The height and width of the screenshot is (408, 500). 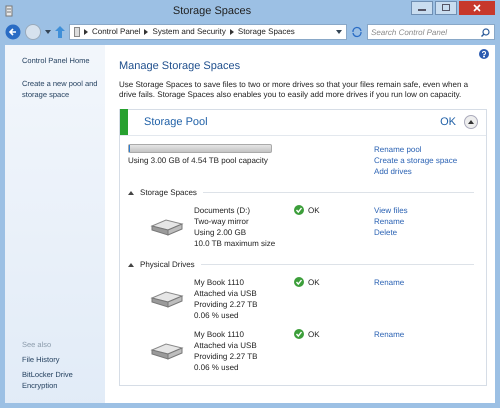 What do you see at coordinates (294, 90) in the screenshot?
I see `description: Use Storage Spaces to save files to two or more drives so that your files remain safe, even when a drive fails. Storage Spaces also enables you to easily add more drives if you run low on capacity.` at bounding box center [294, 90].